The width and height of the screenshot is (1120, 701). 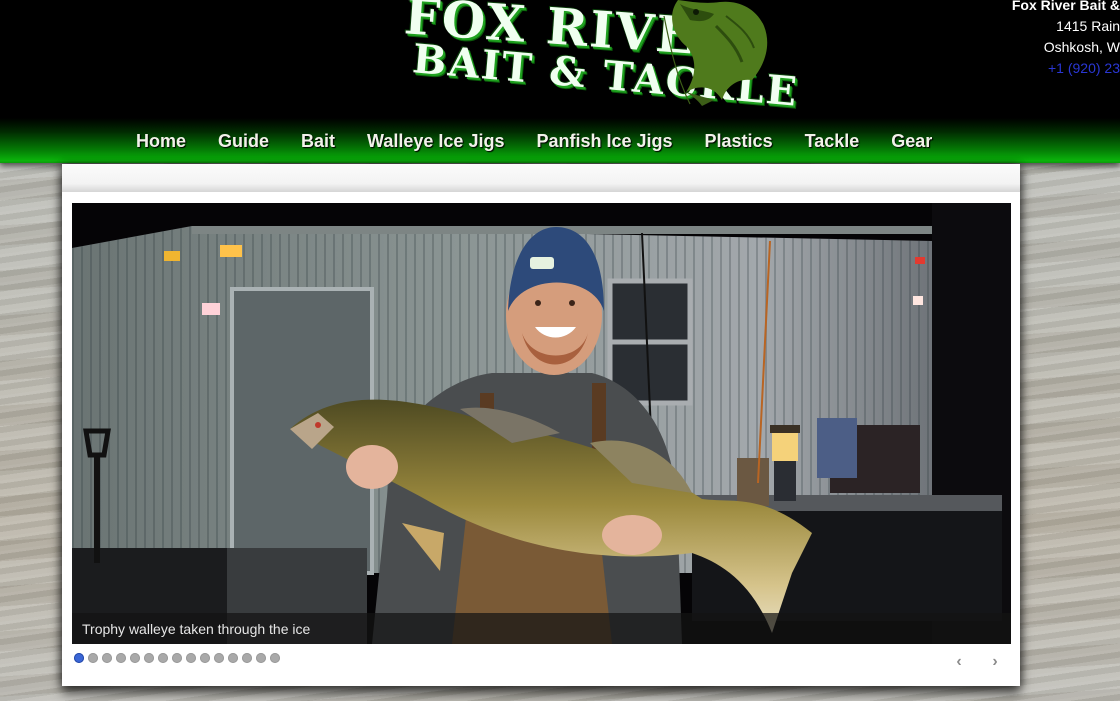 What do you see at coordinates (1040, 68) in the screenshot?
I see `phone-link: +1 (920) 23` at bounding box center [1040, 68].